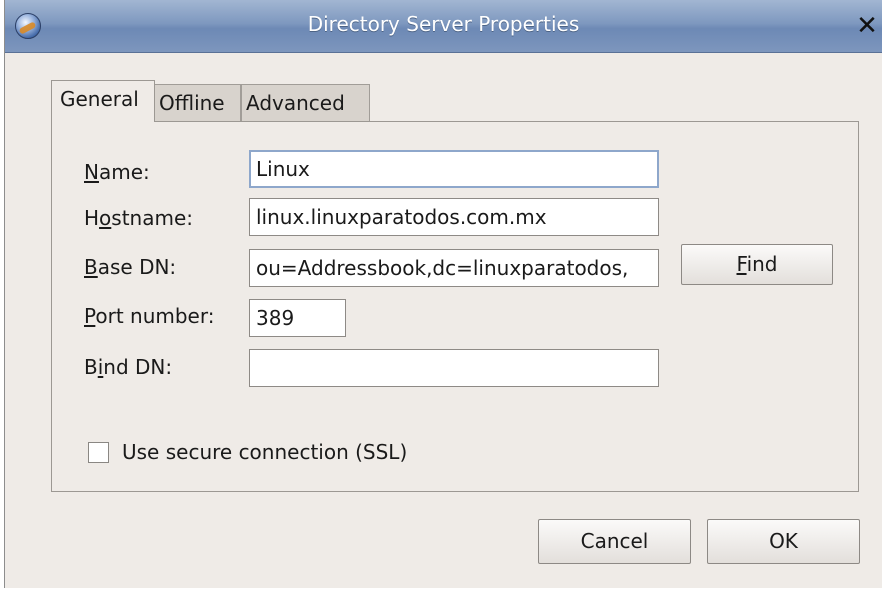 The height and width of the screenshot is (590, 882). What do you see at coordinates (757, 264) in the screenshot?
I see `find-button: Find` at bounding box center [757, 264].